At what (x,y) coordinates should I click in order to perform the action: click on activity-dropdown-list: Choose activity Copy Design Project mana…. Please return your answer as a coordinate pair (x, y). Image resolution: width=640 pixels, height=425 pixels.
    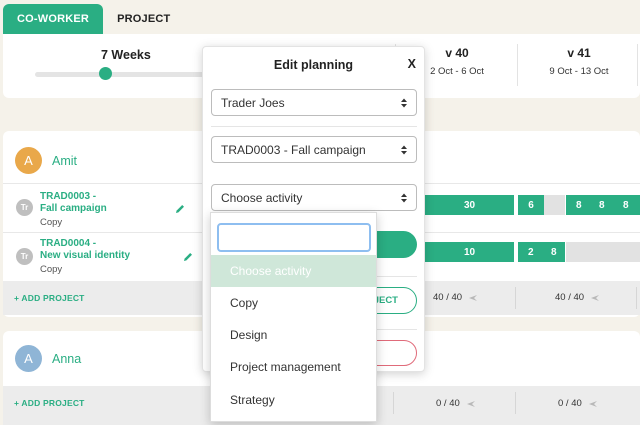
    Looking at the image, I should click on (293, 317).